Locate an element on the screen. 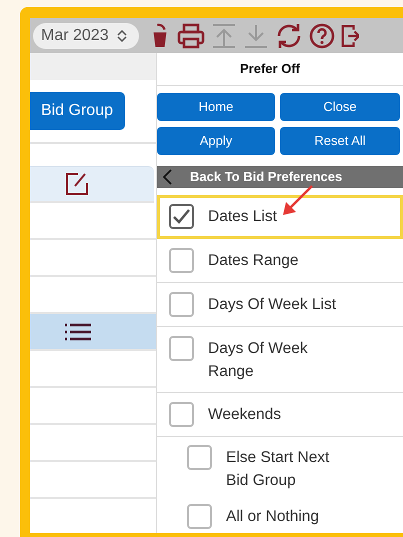  edit-icon is located at coordinates (77, 184).